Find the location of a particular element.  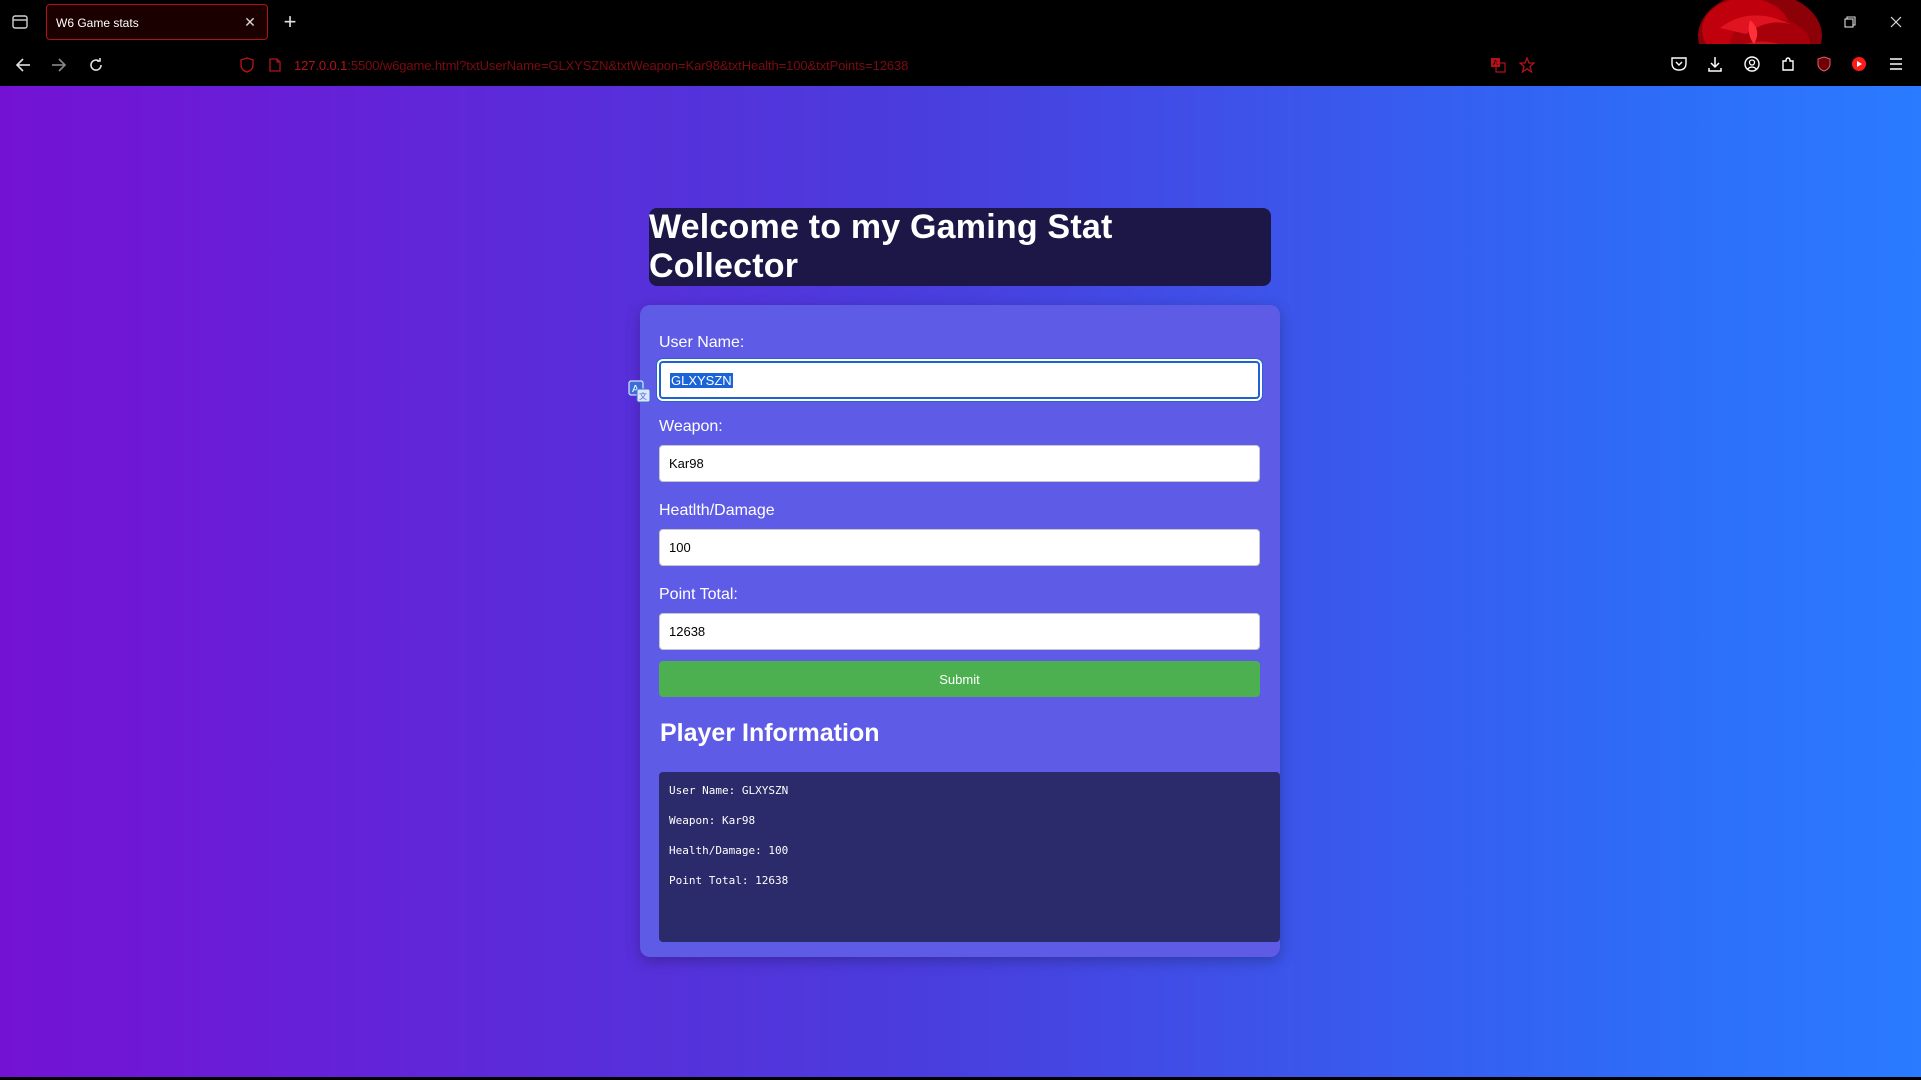

health-value: 100 is located at coordinates (680, 547).